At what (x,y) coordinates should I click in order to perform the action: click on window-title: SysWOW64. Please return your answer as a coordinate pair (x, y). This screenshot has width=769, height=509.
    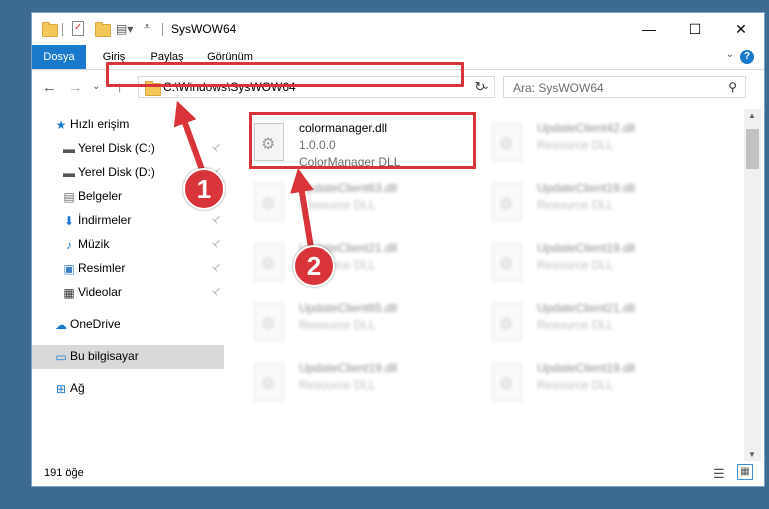
    Looking at the image, I should click on (204, 29).